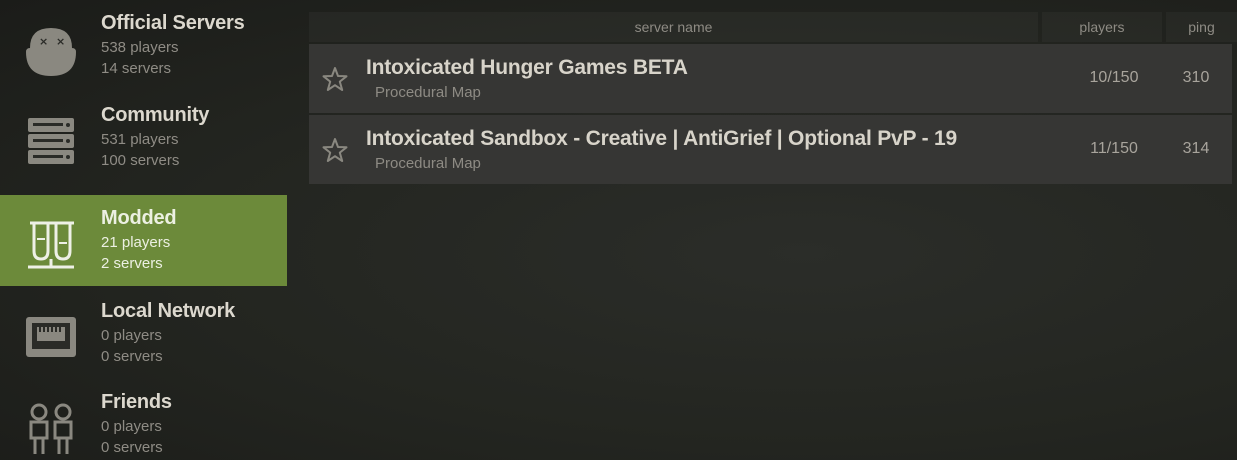 Image resolution: width=1237 pixels, height=460 pixels. I want to click on official-servers-icon: × ×, so click(51, 49).